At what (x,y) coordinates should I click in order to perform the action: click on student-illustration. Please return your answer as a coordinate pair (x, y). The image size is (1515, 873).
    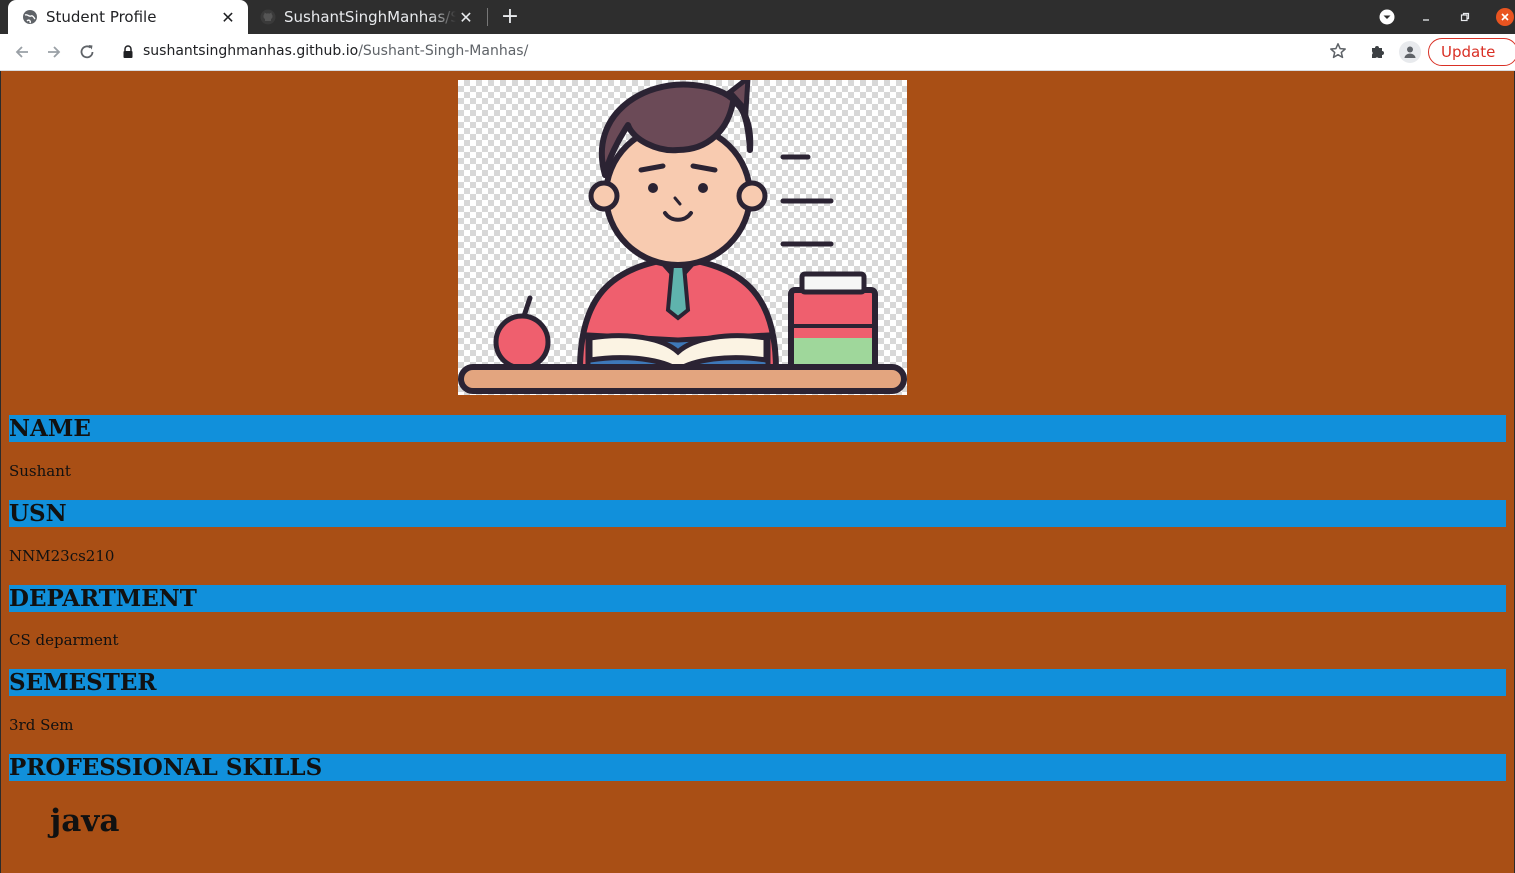
    Looking at the image, I should click on (682, 233).